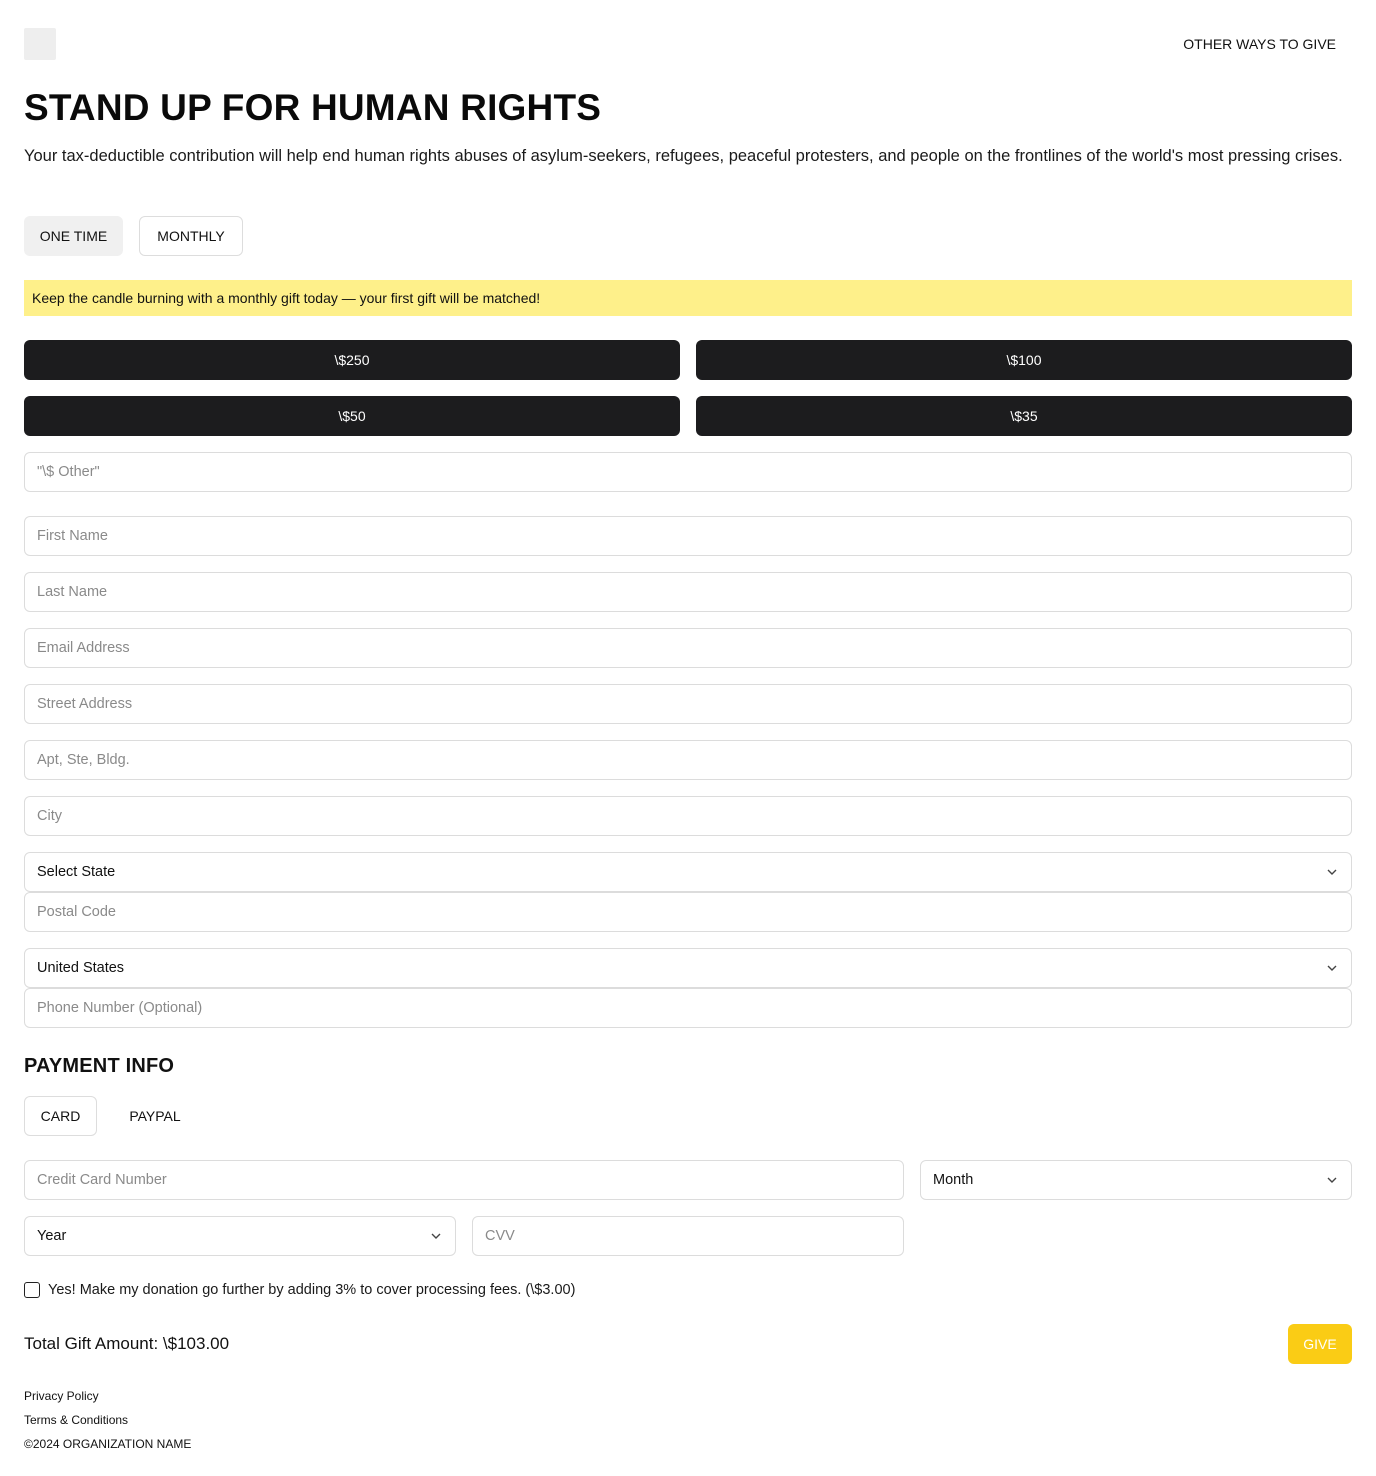 The image size is (1376, 1476). I want to click on month-select: Month, so click(1136, 1180).